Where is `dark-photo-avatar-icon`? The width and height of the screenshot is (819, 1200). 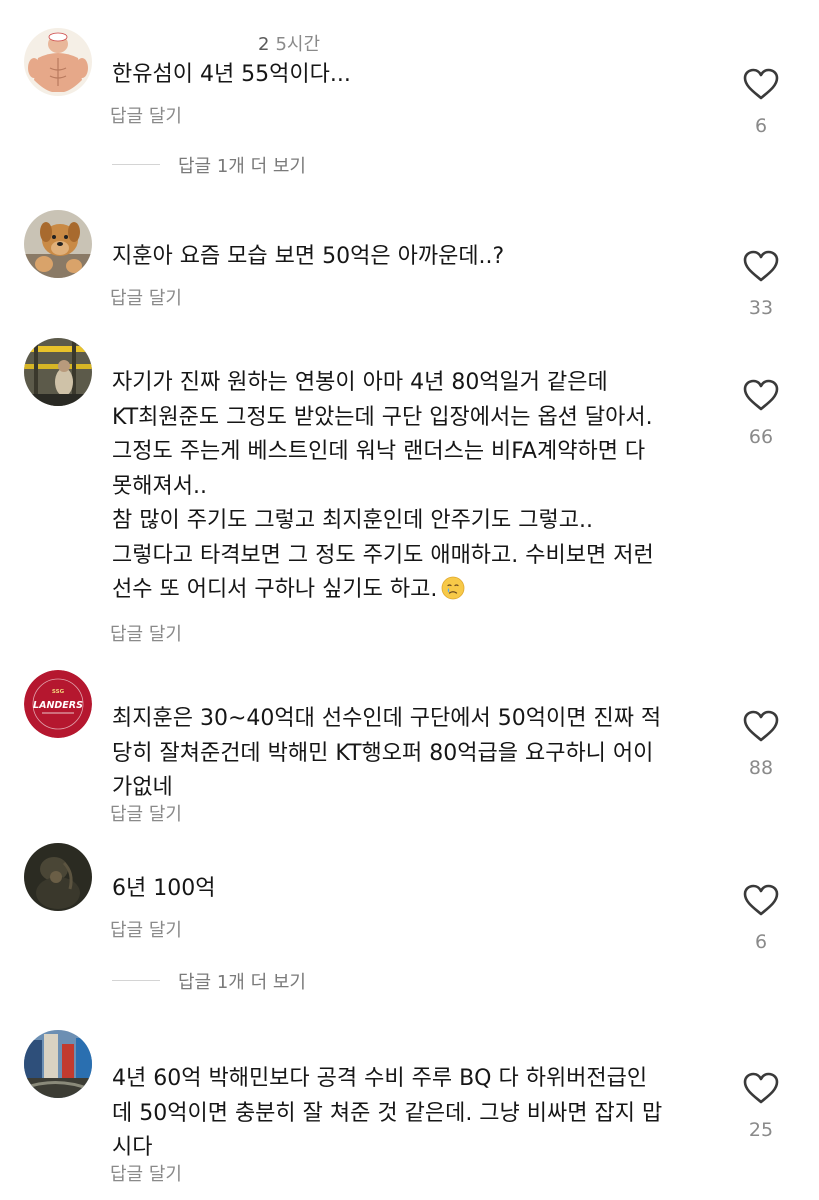 dark-photo-avatar-icon is located at coordinates (58, 877).